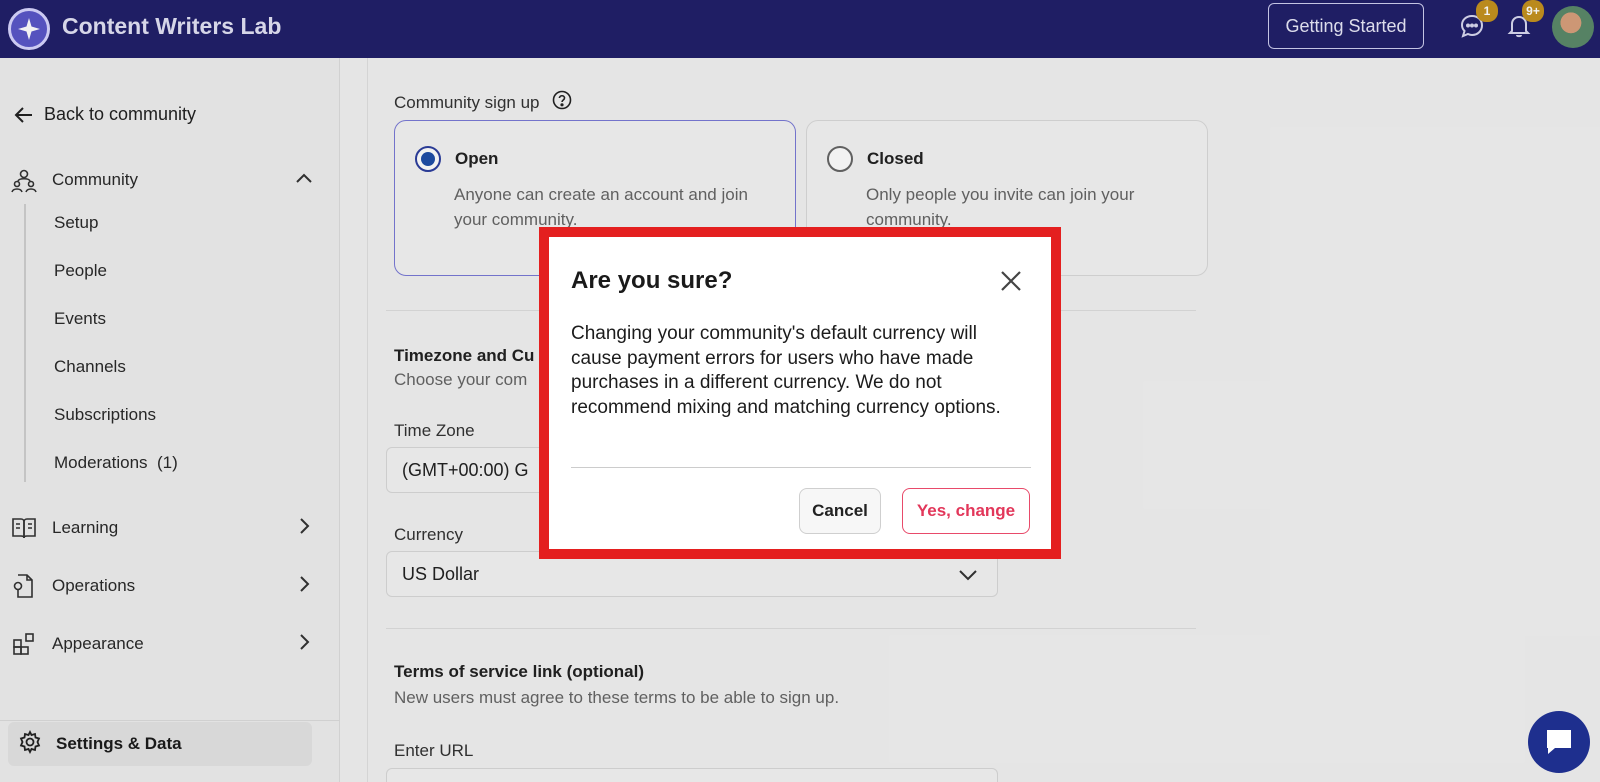  What do you see at coordinates (1011, 281) in the screenshot?
I see `close-icon` at bounding box center [1011, 281].